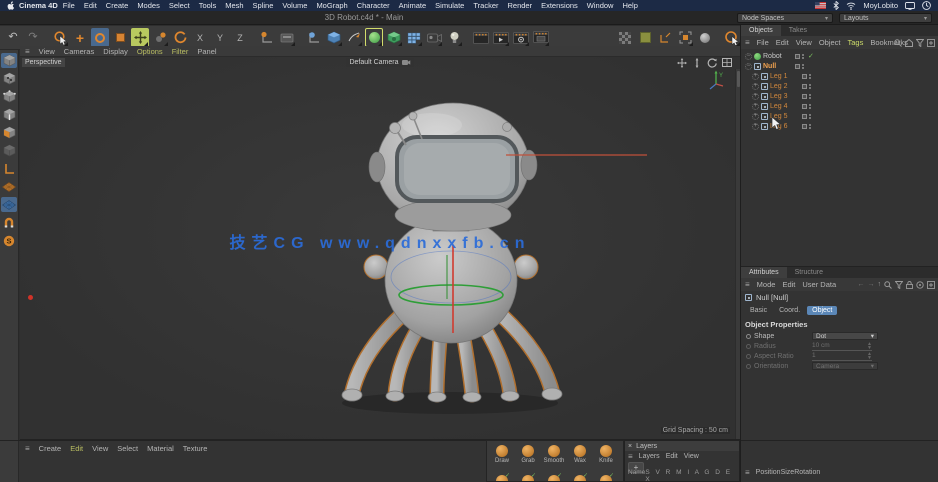 The width and height of the screenshot is (938, 482). What do you see at coordinates (839, 86) in the screenshot?
I see `object-row-leg2: + Leg 2` at bounding box center [839, 86].